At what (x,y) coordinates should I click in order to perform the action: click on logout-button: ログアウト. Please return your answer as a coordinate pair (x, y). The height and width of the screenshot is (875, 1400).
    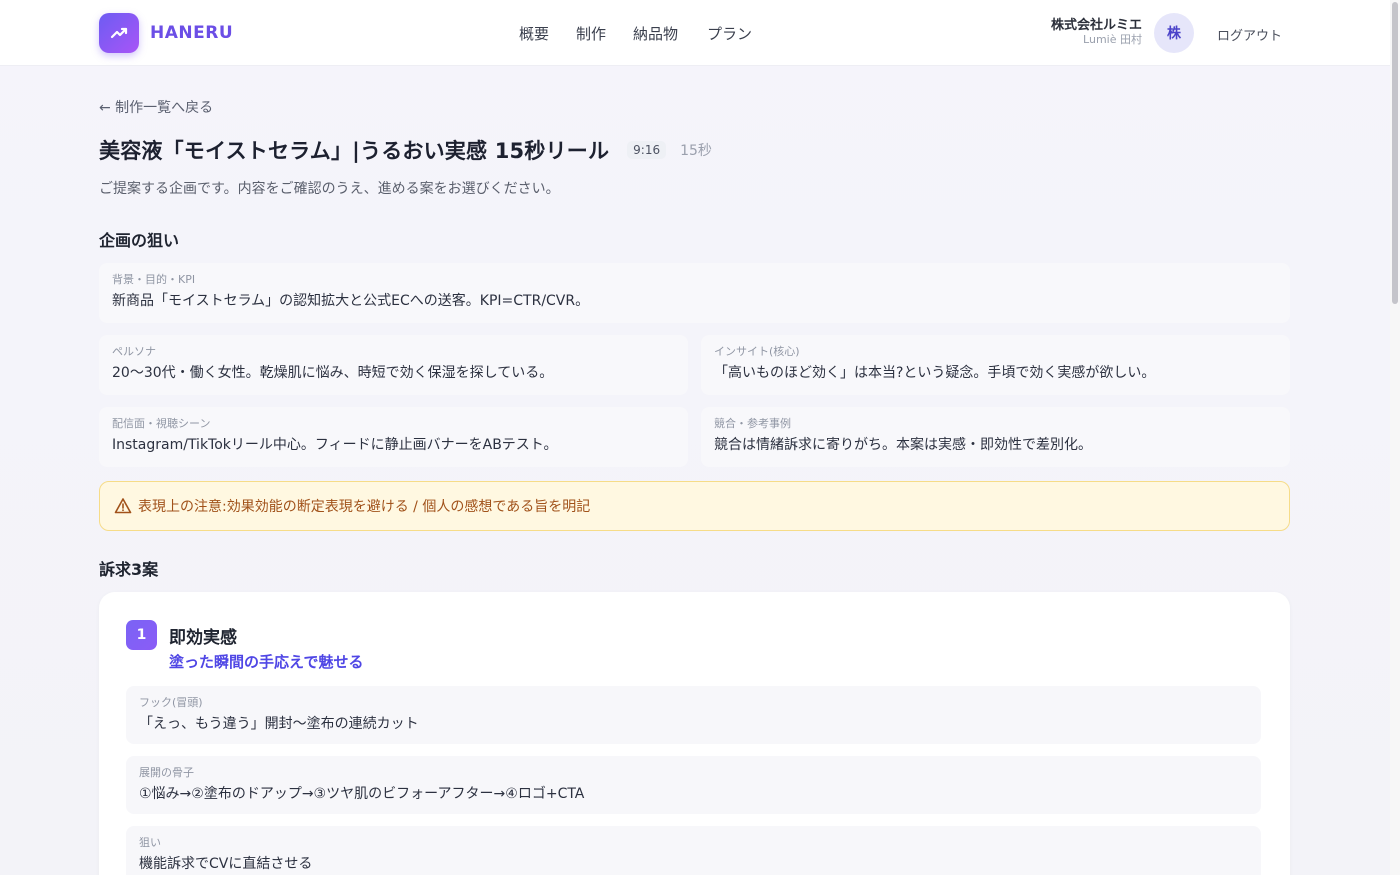
    Looking at the image, I should click on (1249, 34).